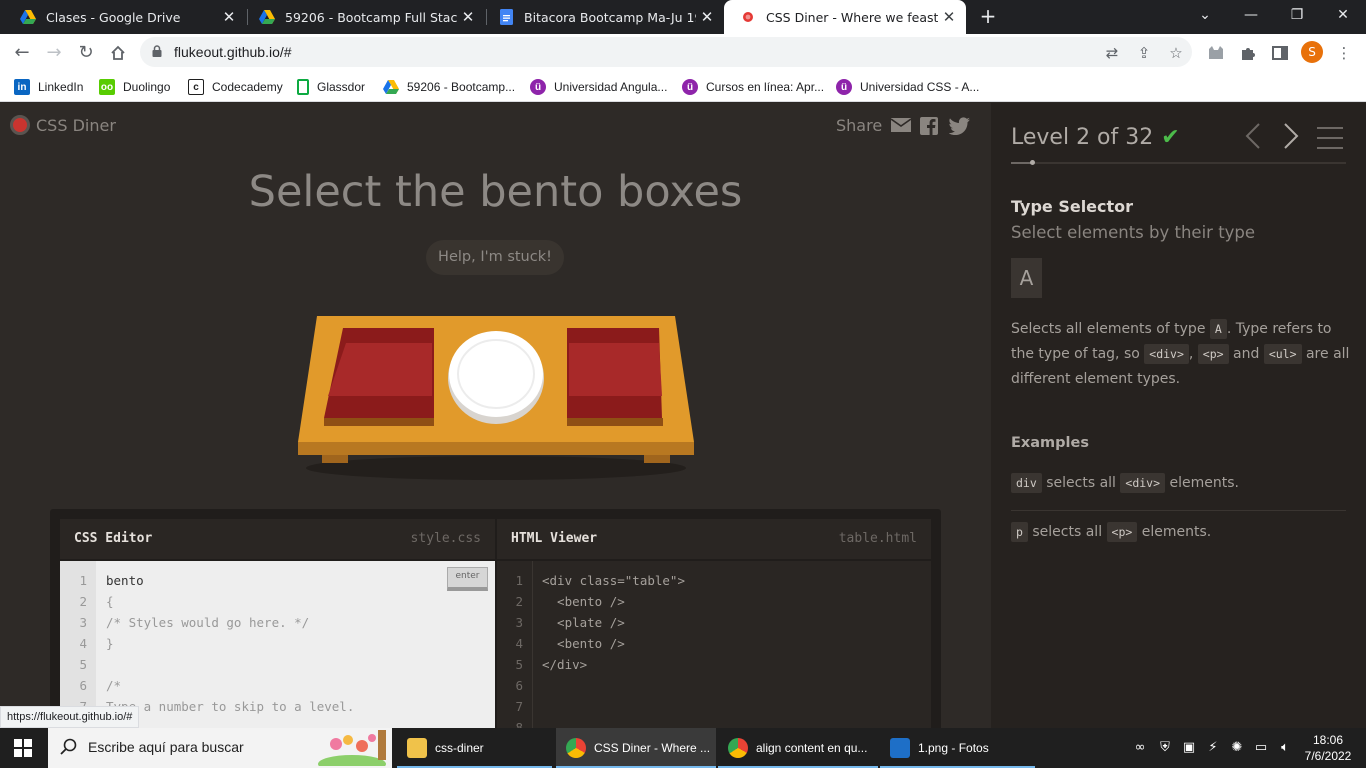 This screenshot has width=1366, height=768. I want to click on extension-cat-icon, so click(1216, 53).